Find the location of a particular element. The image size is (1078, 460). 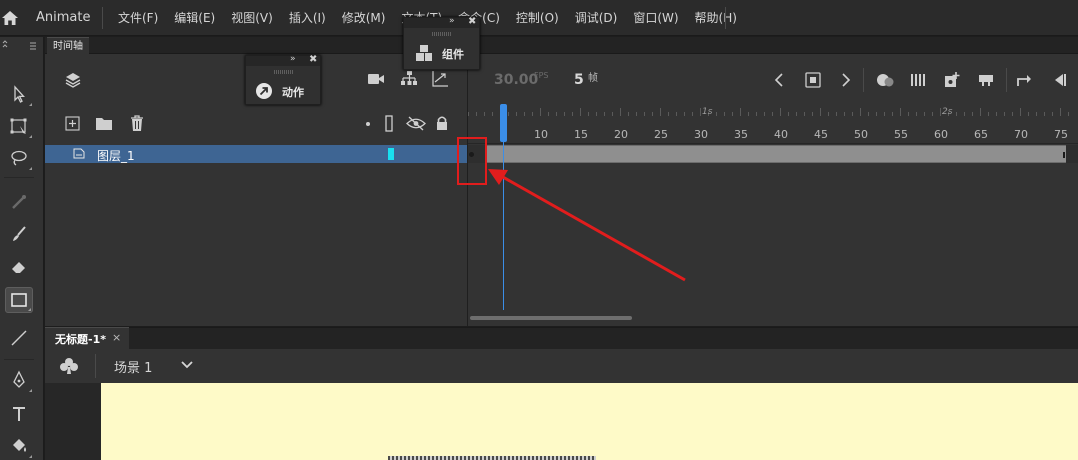

ruler-label: 70 is located at coordinates (1021, 134).